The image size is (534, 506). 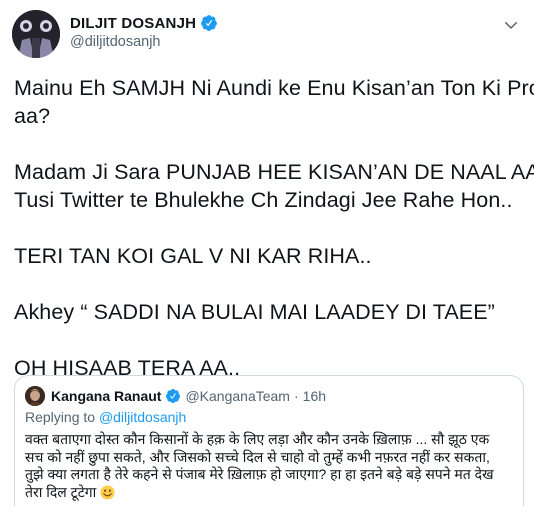 I want to click on author-display-name: DILJIT DOSANJH, so click(x=133, y=23).